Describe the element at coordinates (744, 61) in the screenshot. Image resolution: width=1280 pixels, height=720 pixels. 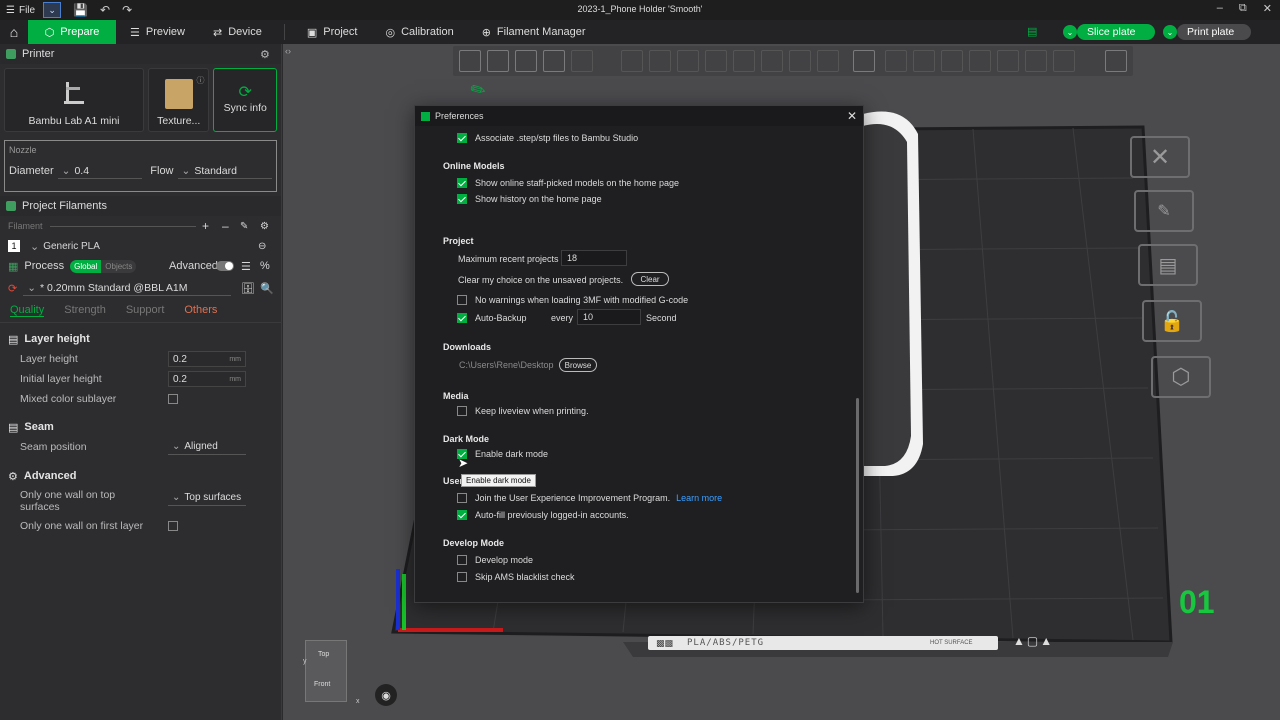
I see `cut-icon` at that location.